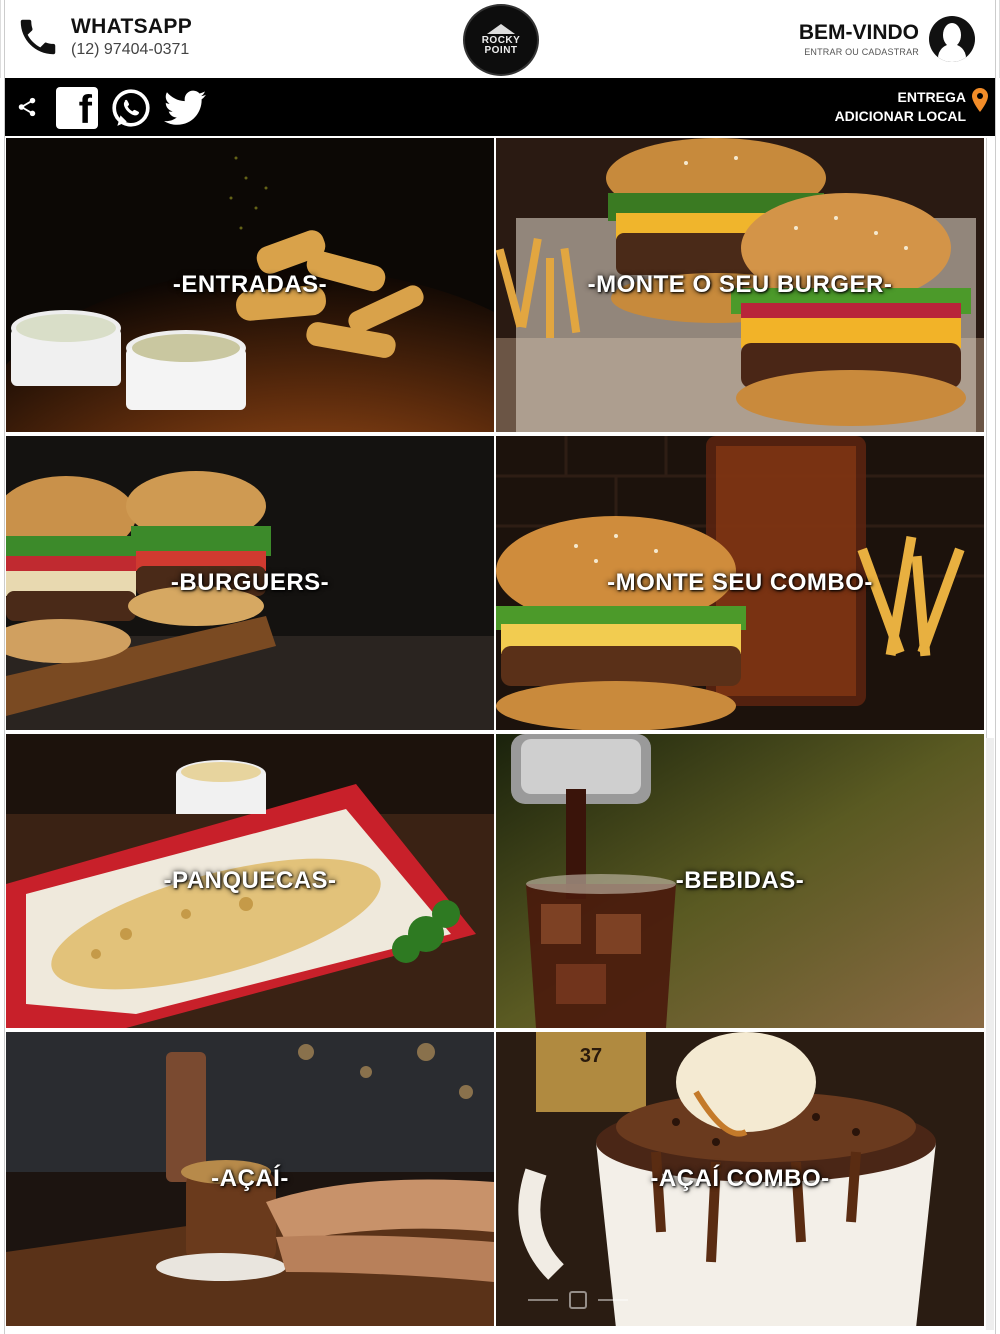 The width and height of the screenshot is (1000, 1334). I want to click on home-icon, so click(578, 1300).